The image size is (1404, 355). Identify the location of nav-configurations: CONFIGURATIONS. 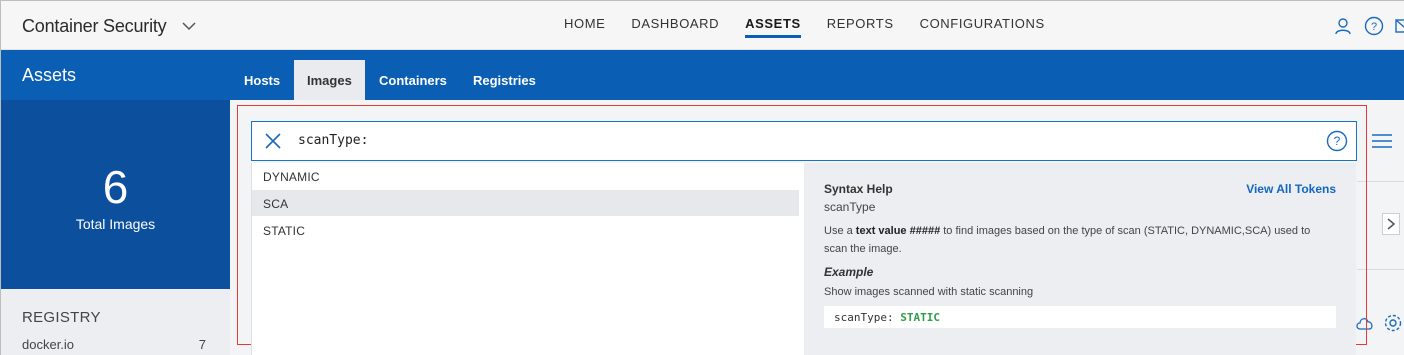
(982, 25).